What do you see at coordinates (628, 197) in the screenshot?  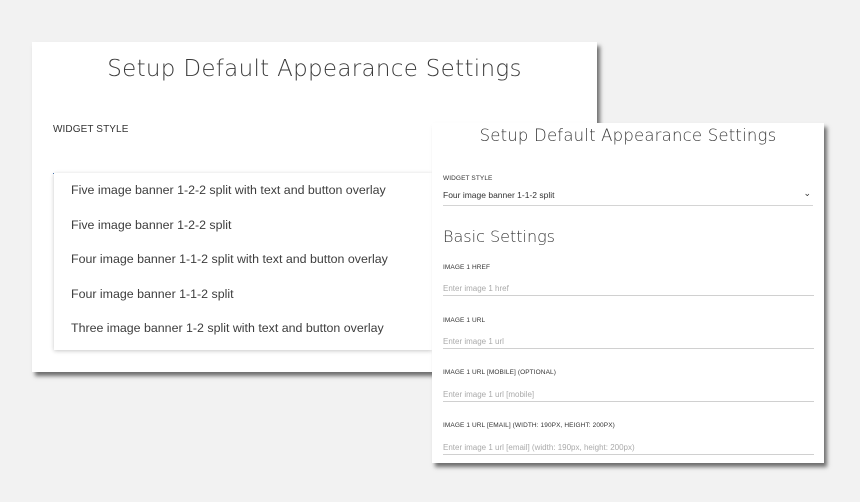 I see `widget-style-select: Four image banner 1-1-2 split ⌄` at bounding box center [628, 197].